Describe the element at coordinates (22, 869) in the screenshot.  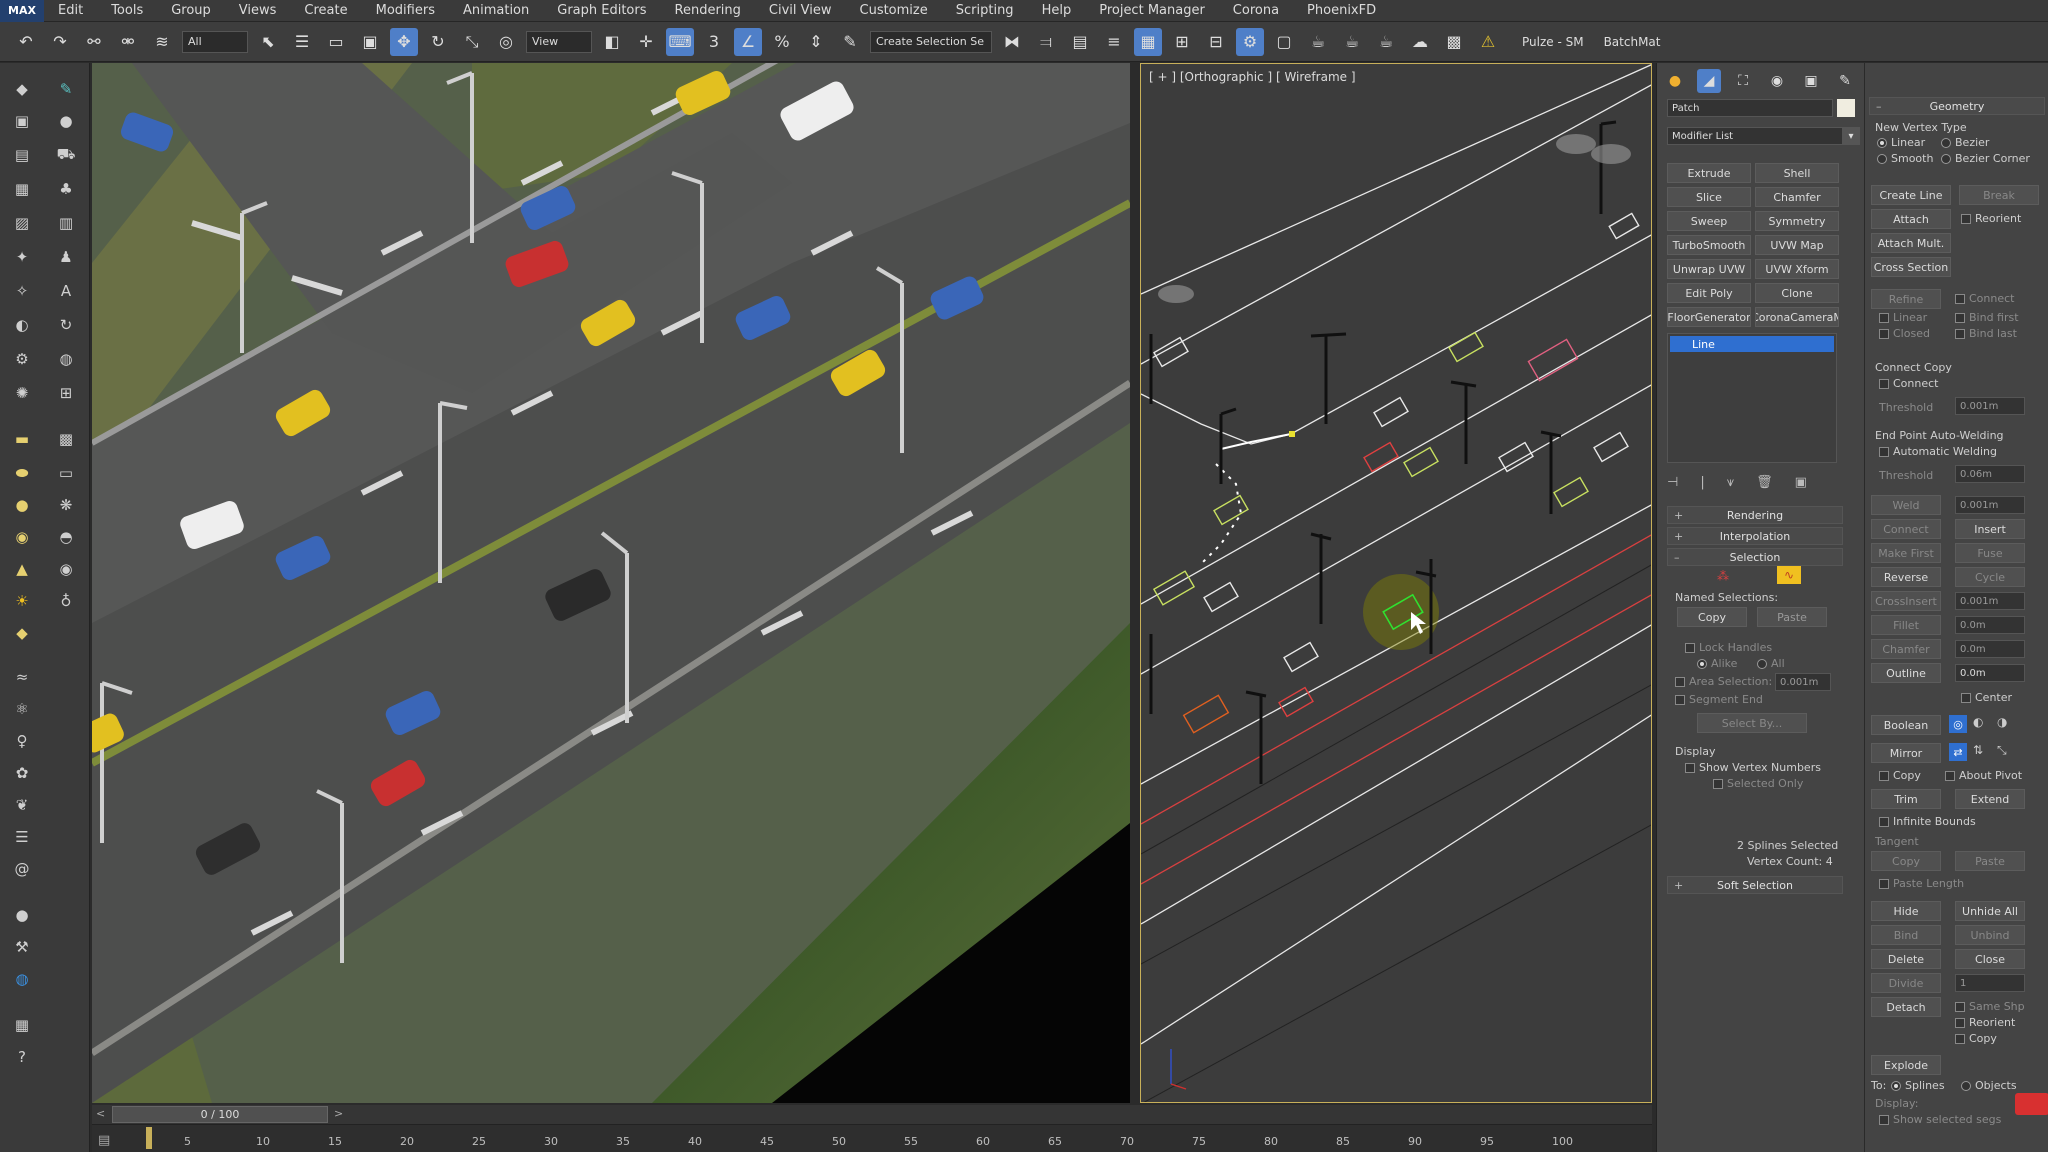
I see `rope-icon: @` at that location.